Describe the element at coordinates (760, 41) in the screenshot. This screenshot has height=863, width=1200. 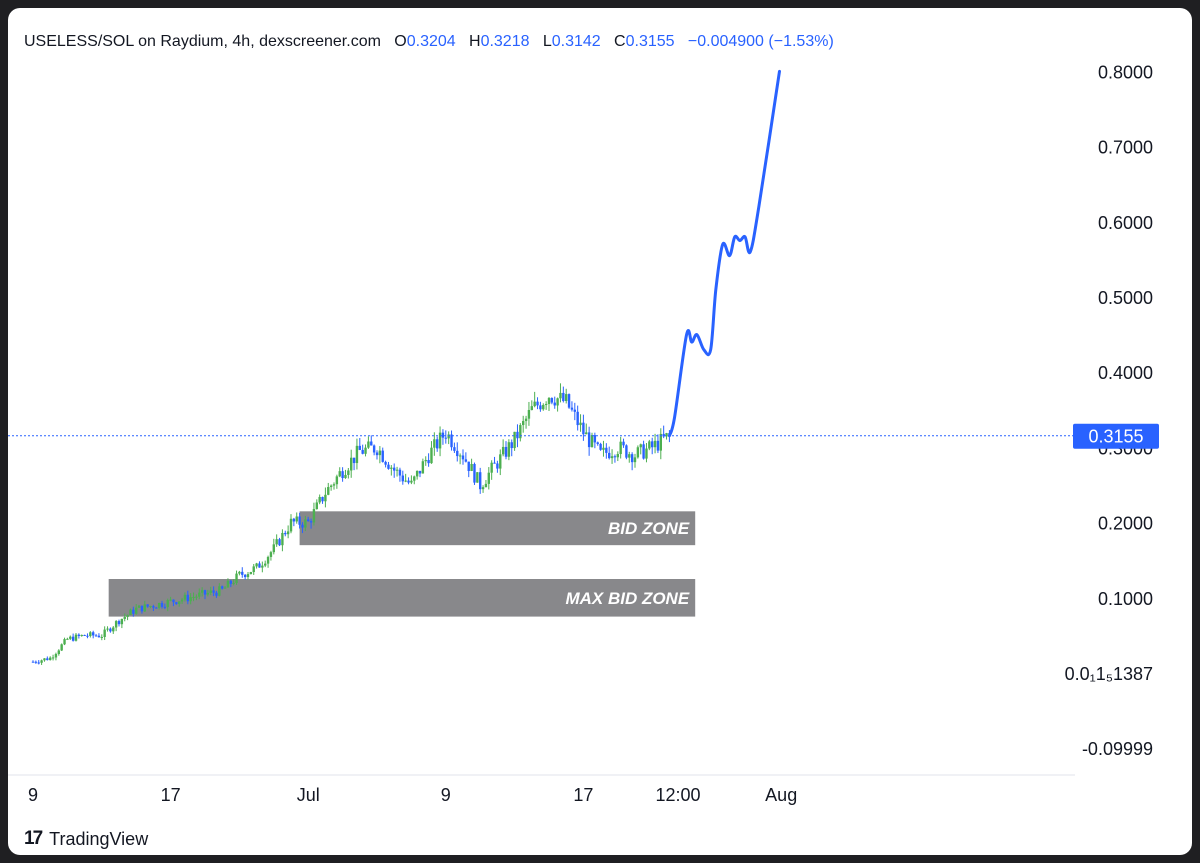
I see `change-value: −0.004900 (−1.53%)` at that location.